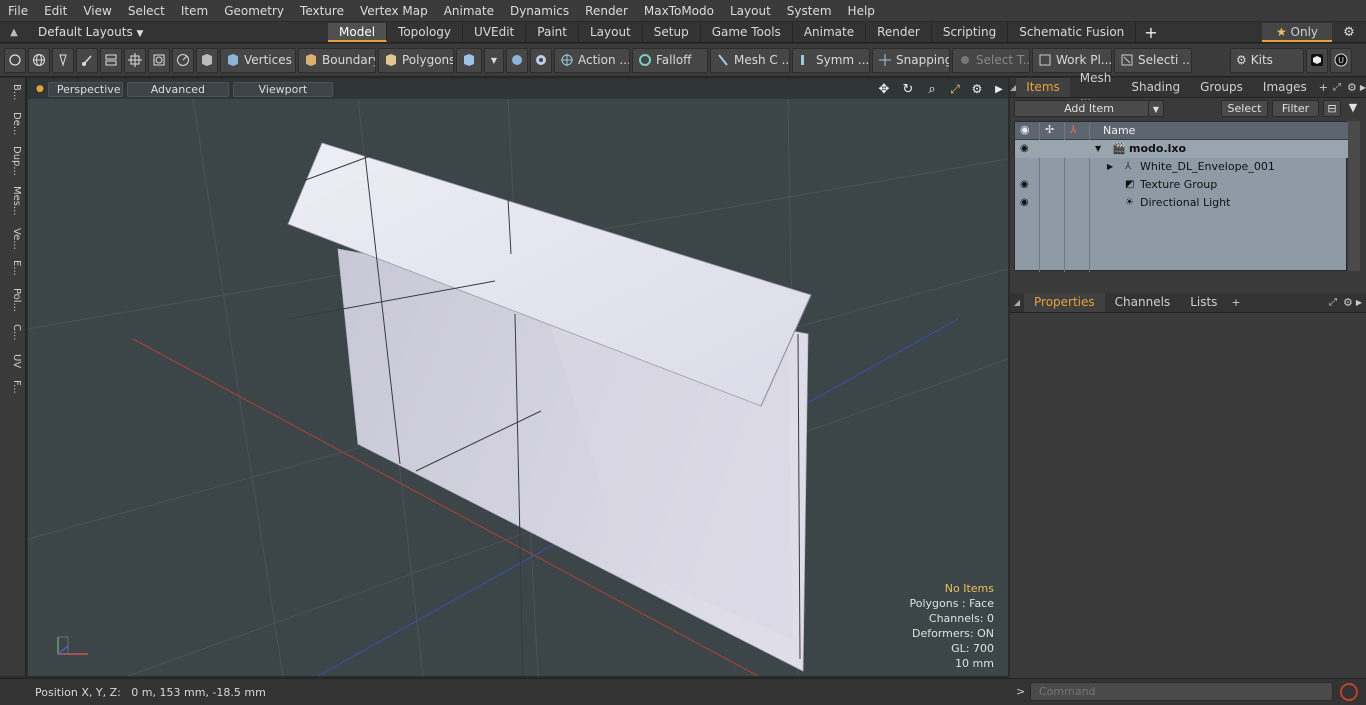 The height and width of the screenshot is (705, 1366). I want to click on left-tab-uv: UV, so click(13, 361).